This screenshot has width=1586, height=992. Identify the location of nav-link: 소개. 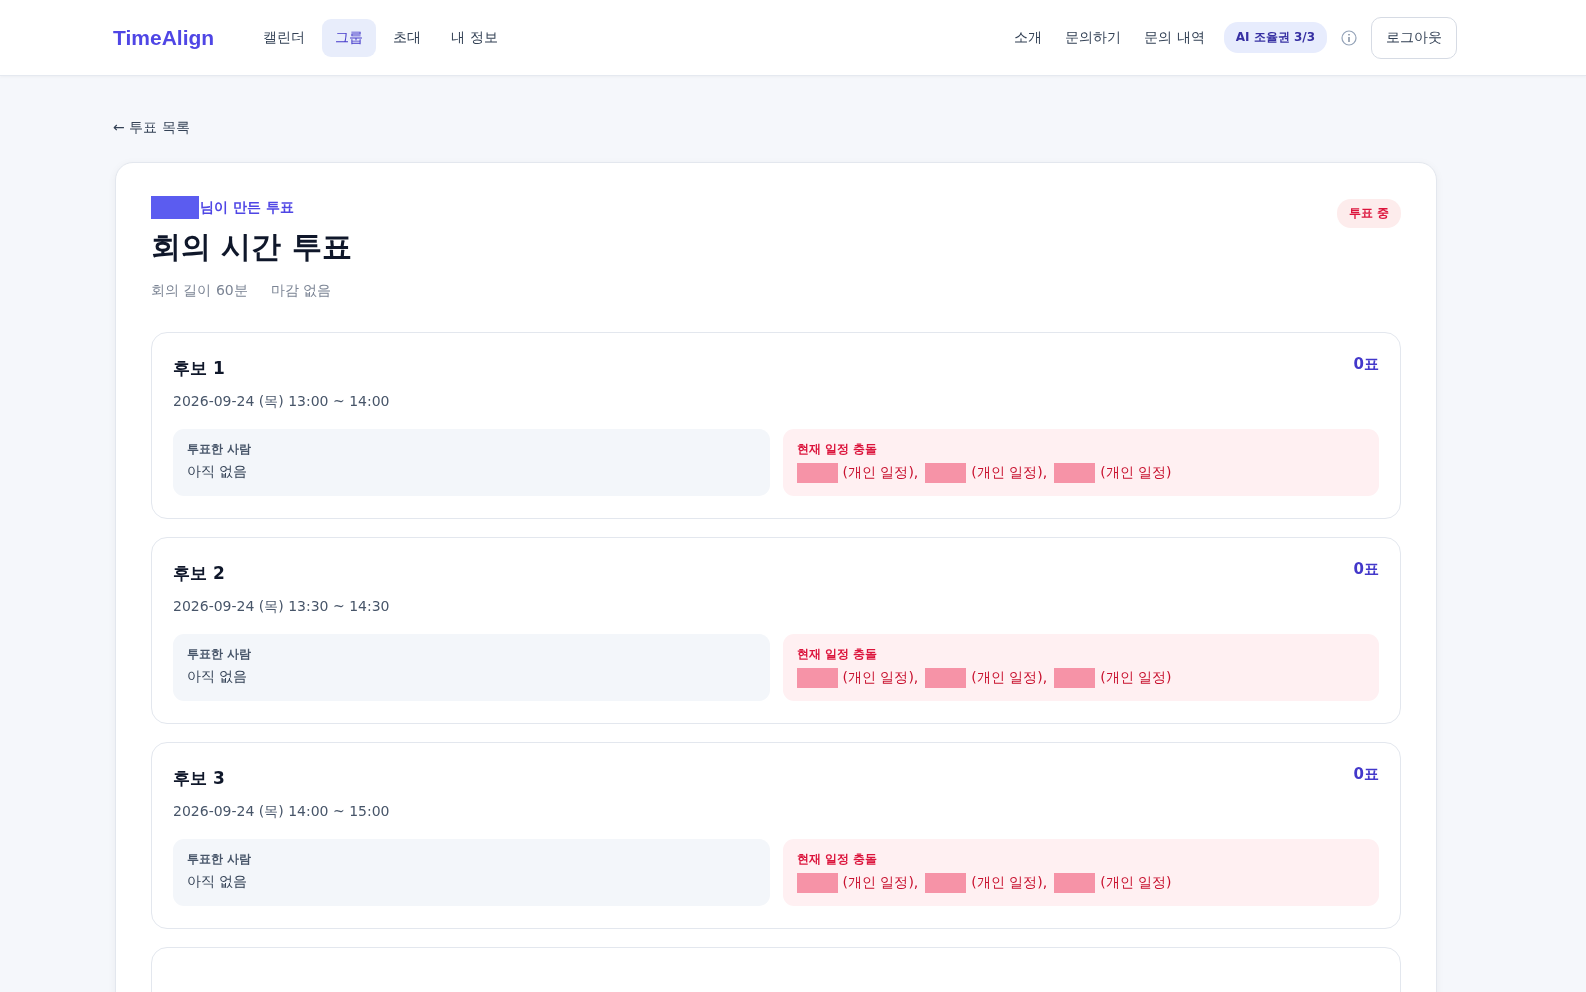
(1028, 37).